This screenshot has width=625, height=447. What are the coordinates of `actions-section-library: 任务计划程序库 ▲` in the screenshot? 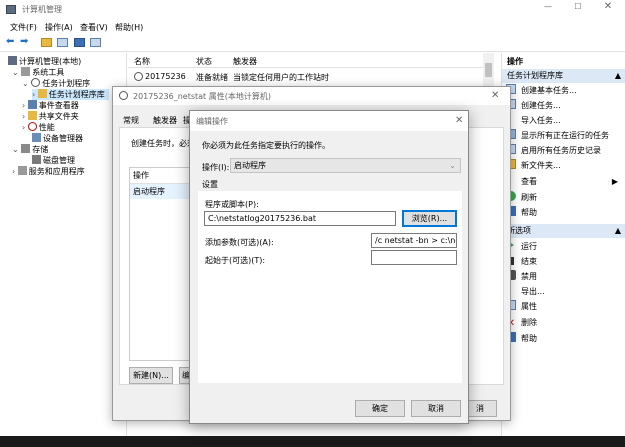 It's located at (563, 76).